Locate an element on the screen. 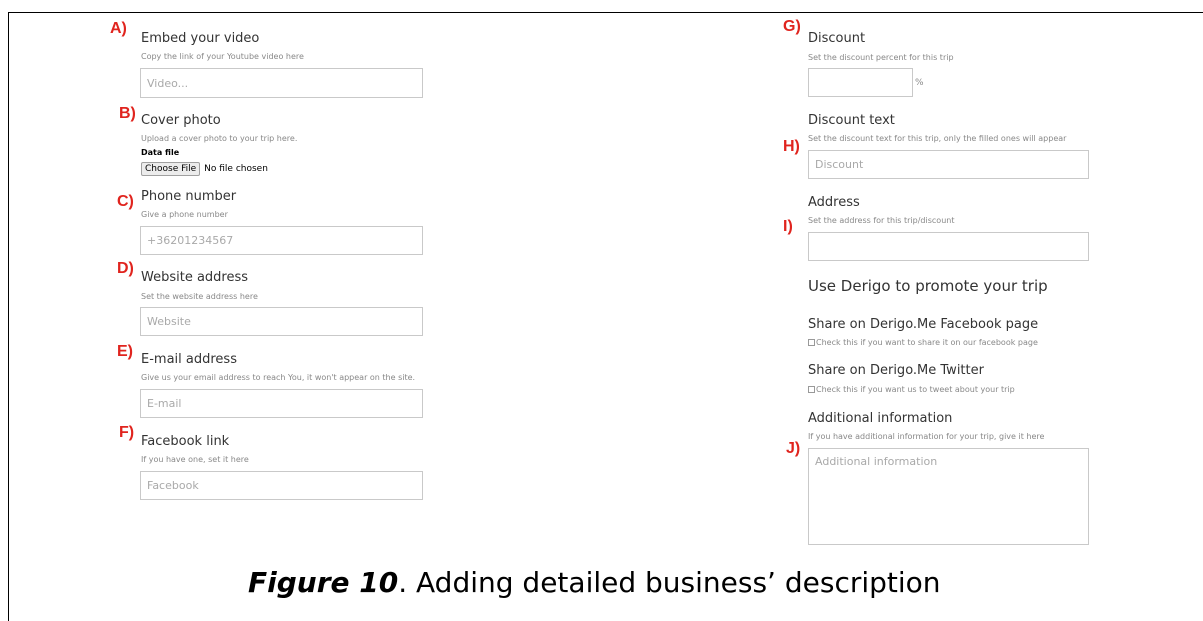 Image resolution: width=1203 pixels, height=621 pixels. email-title: E-mail address is located at coordinates (189, 359).